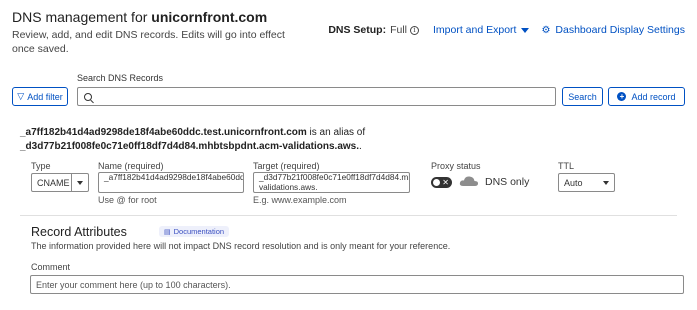 The image size is (697, 310). I want to click on dns-setup-label: DNS Setup:, so click(357, 30).